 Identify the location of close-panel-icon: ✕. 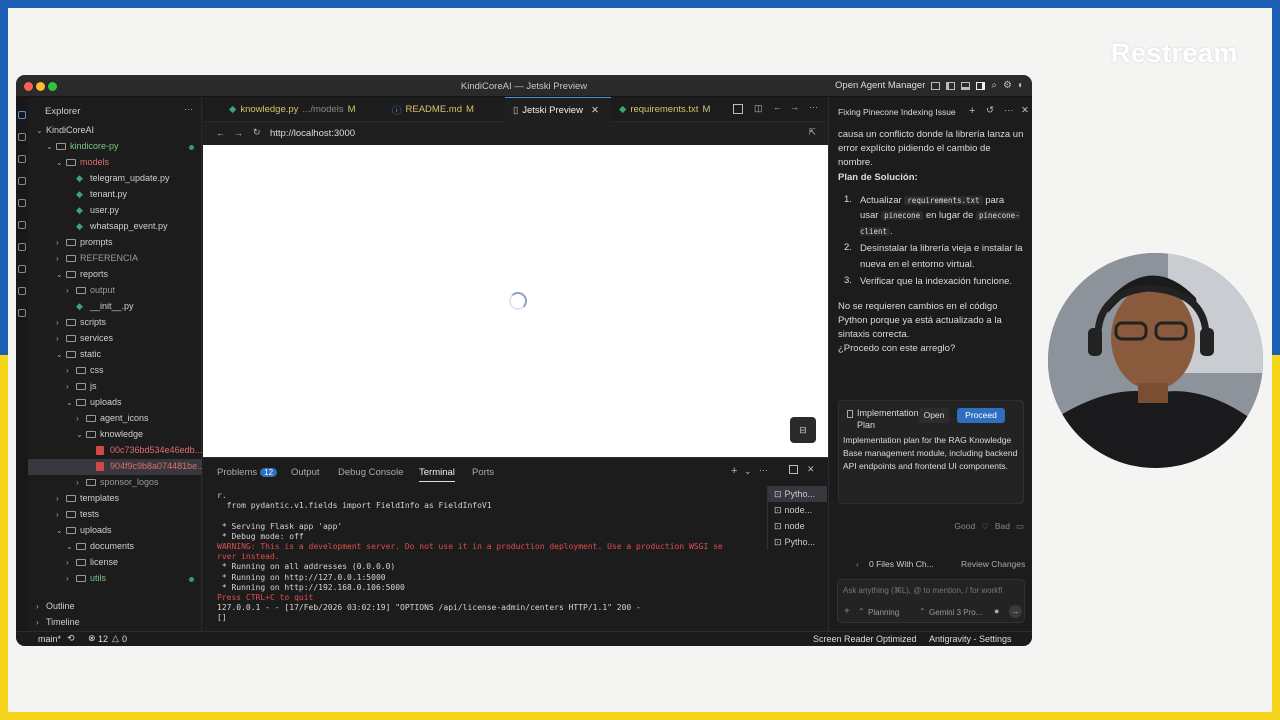
(1025, 110).